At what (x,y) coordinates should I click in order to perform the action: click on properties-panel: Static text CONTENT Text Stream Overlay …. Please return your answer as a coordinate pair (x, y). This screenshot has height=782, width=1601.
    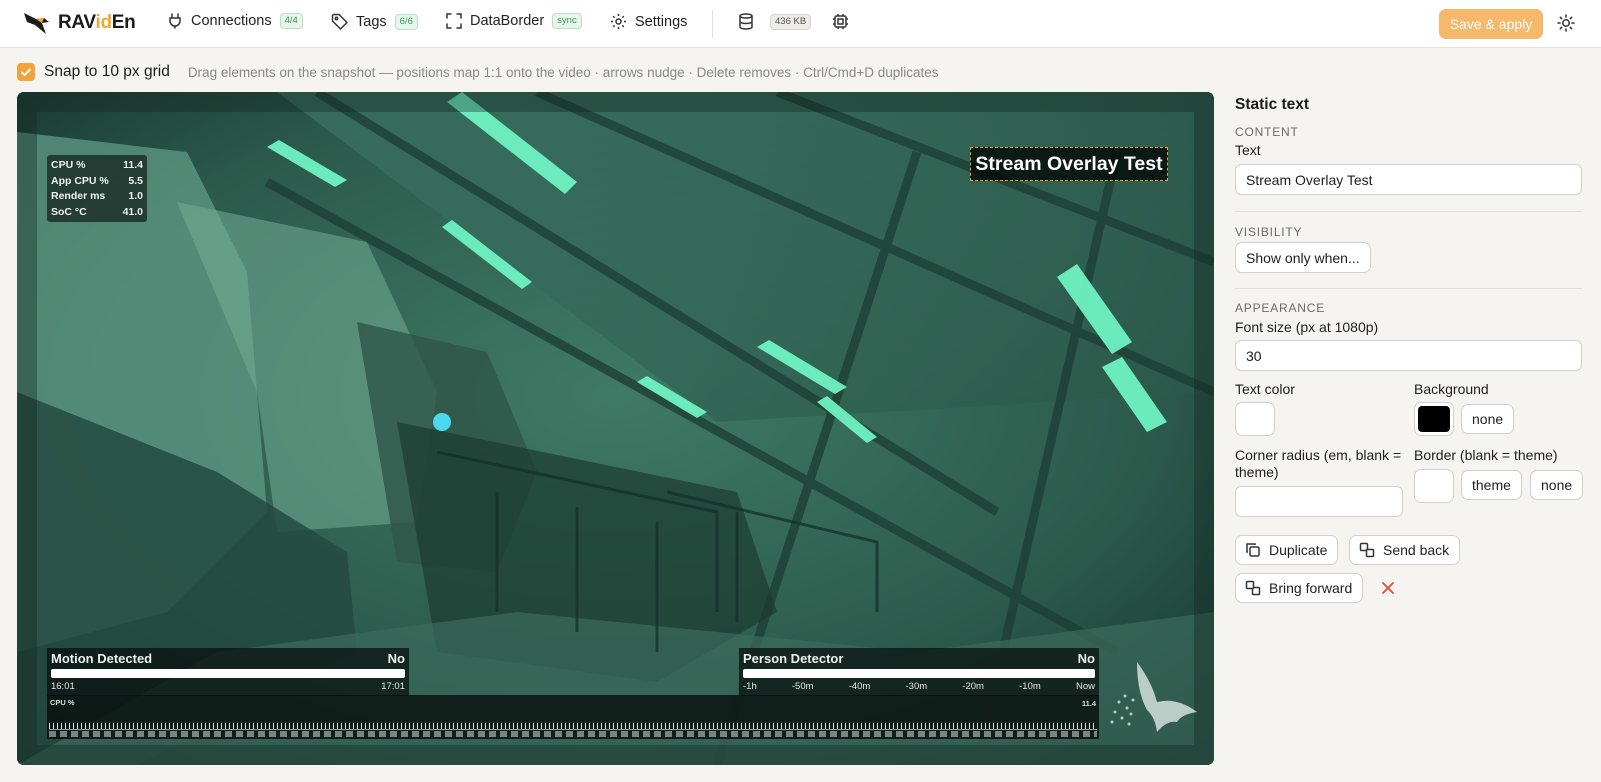
    Looking at the image, I should click on (1409, 347).